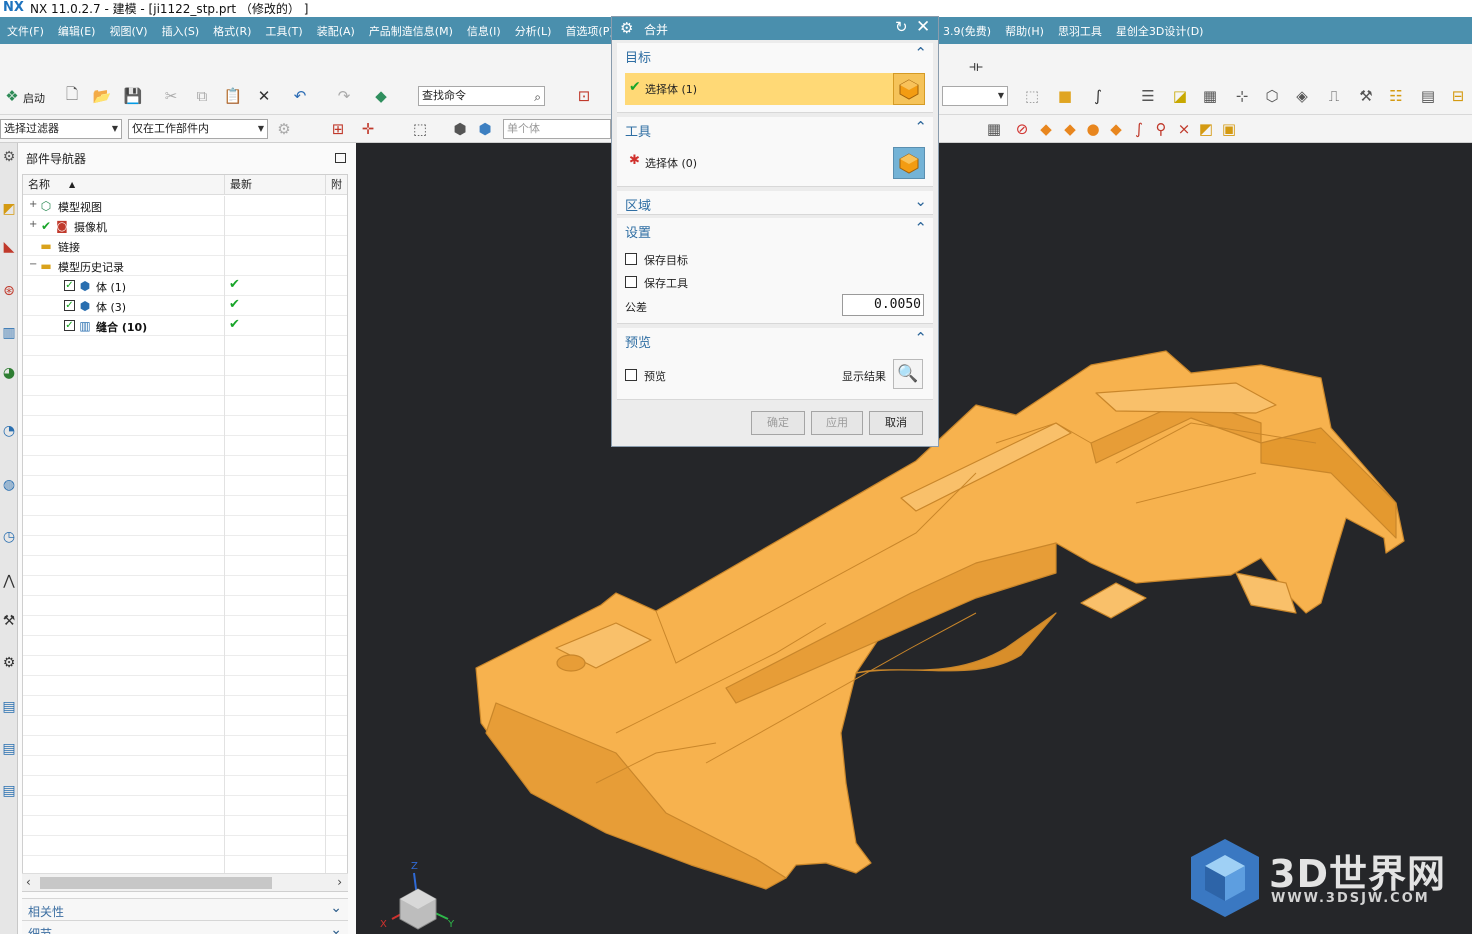 Image resolution: width=1472 pixels, height=934 pixels. Describe the element at coordinates (185, 286) in the screenshot. I see `tree-row: ✓ ⬢ 体 (1) ✔` at that location.